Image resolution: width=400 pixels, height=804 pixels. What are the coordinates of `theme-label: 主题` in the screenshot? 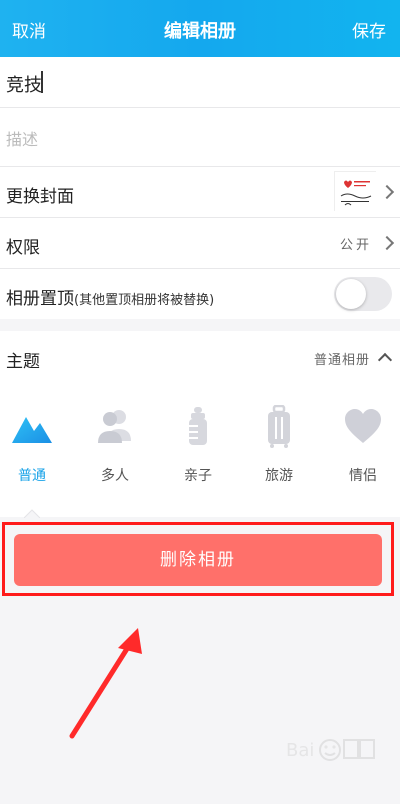 It's located at (23, 362).